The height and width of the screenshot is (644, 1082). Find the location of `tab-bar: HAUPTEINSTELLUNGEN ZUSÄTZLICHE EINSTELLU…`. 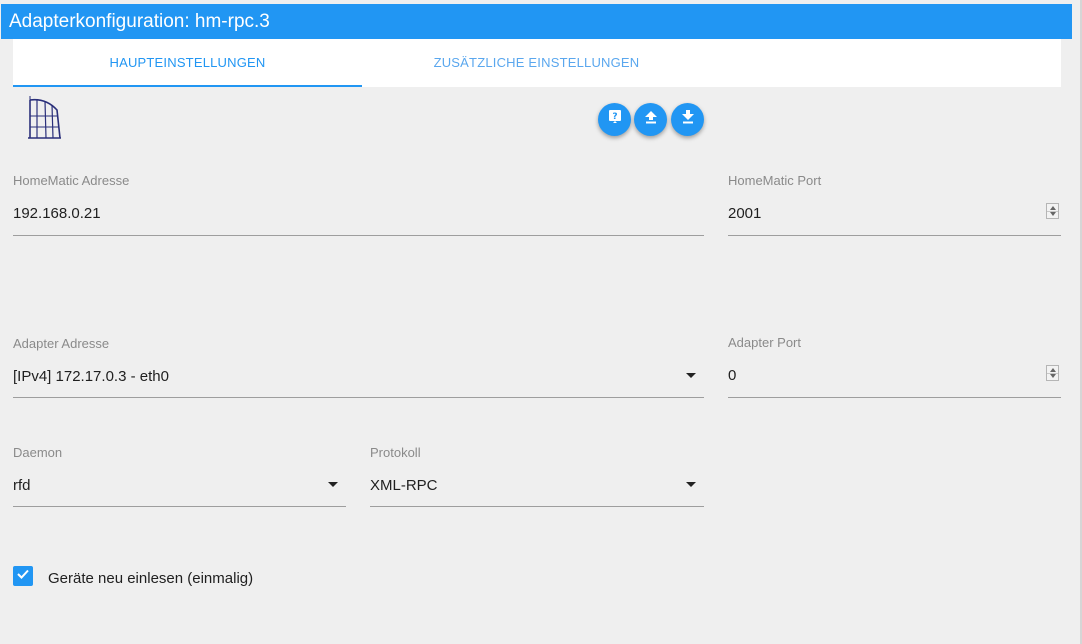

tab-bar: HAUPTEINSTELLUNGEN ZUSÄTZLICHE EINSTELLU… is located at coordinates (537, 63).